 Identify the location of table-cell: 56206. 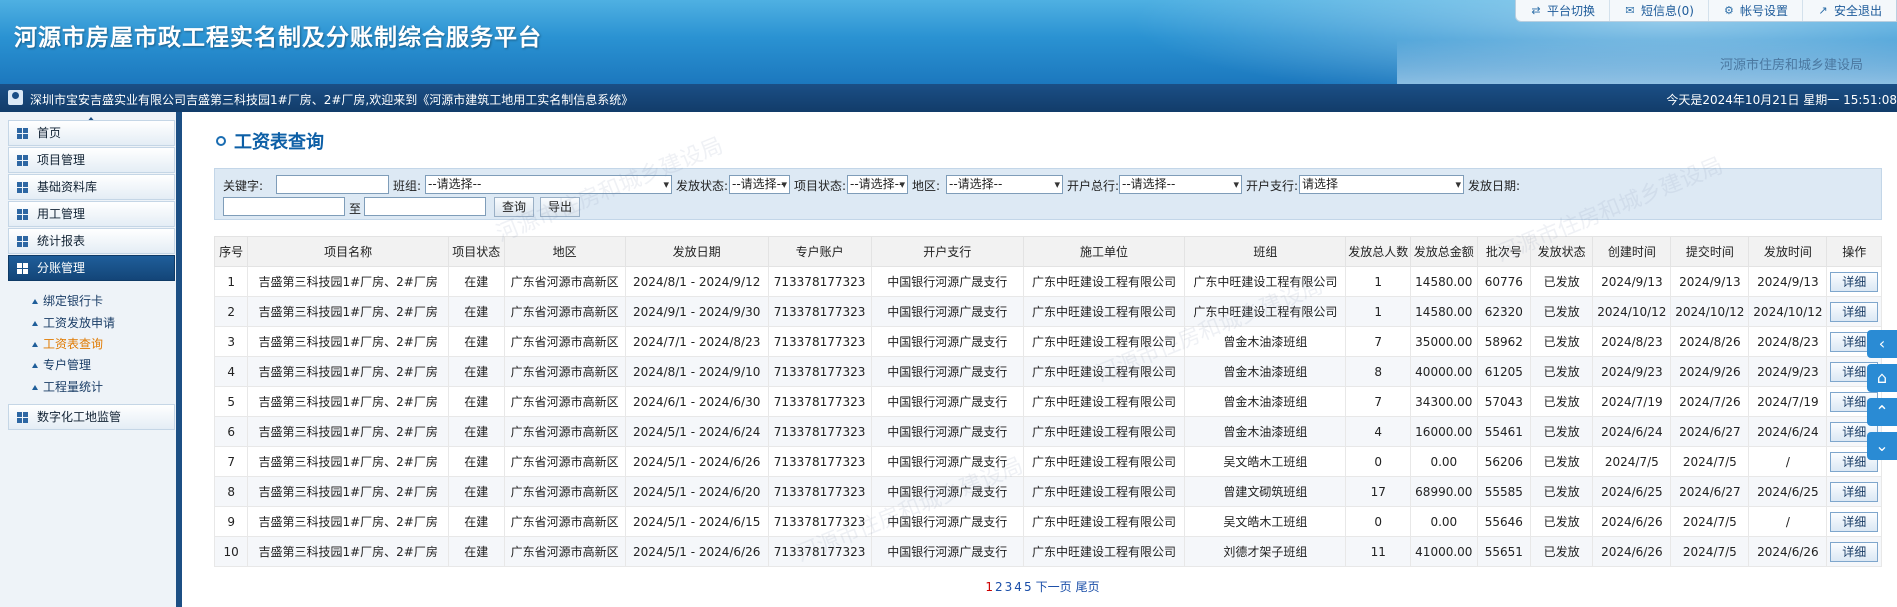
(1504, 461).